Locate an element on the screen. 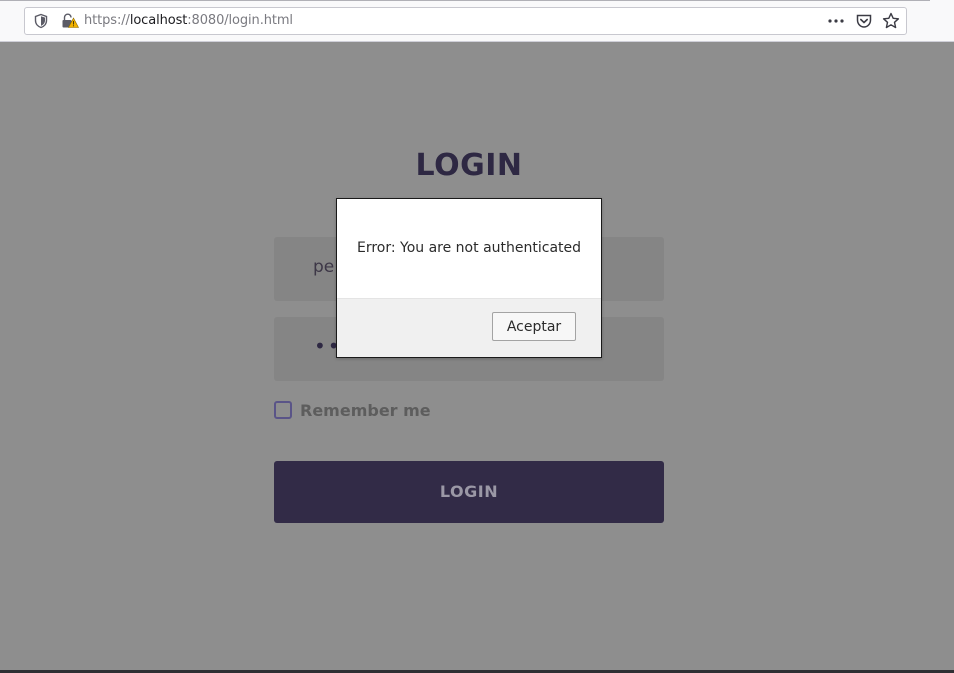  insecure-lock-icon is located at coordinates (70, 21).